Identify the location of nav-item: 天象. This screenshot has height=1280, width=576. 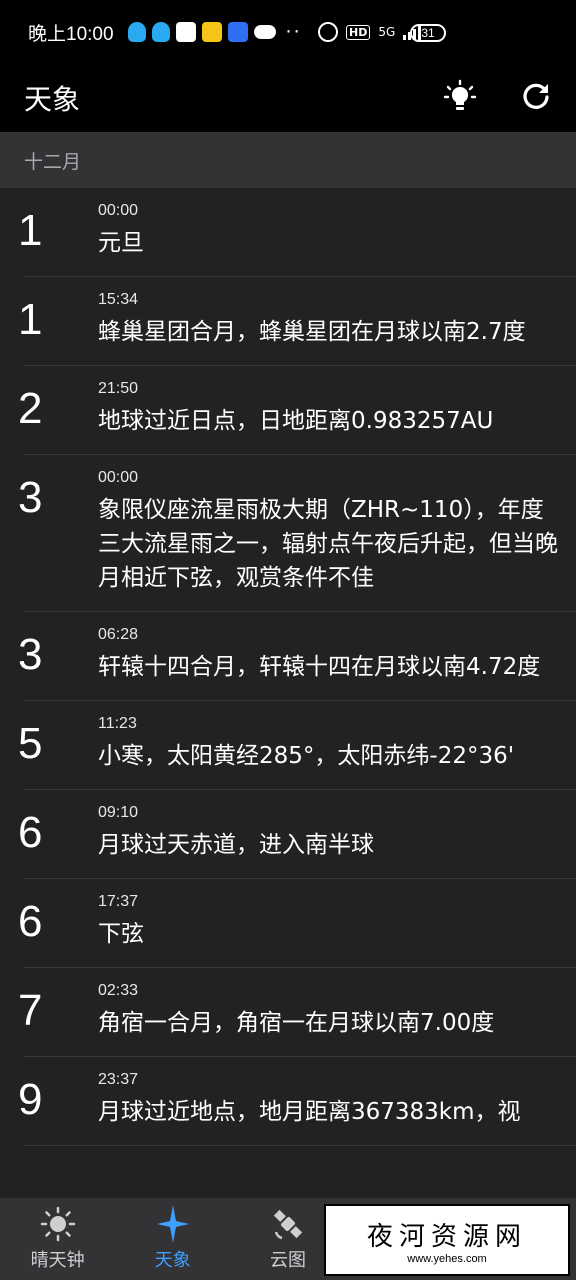
(172, 1239).